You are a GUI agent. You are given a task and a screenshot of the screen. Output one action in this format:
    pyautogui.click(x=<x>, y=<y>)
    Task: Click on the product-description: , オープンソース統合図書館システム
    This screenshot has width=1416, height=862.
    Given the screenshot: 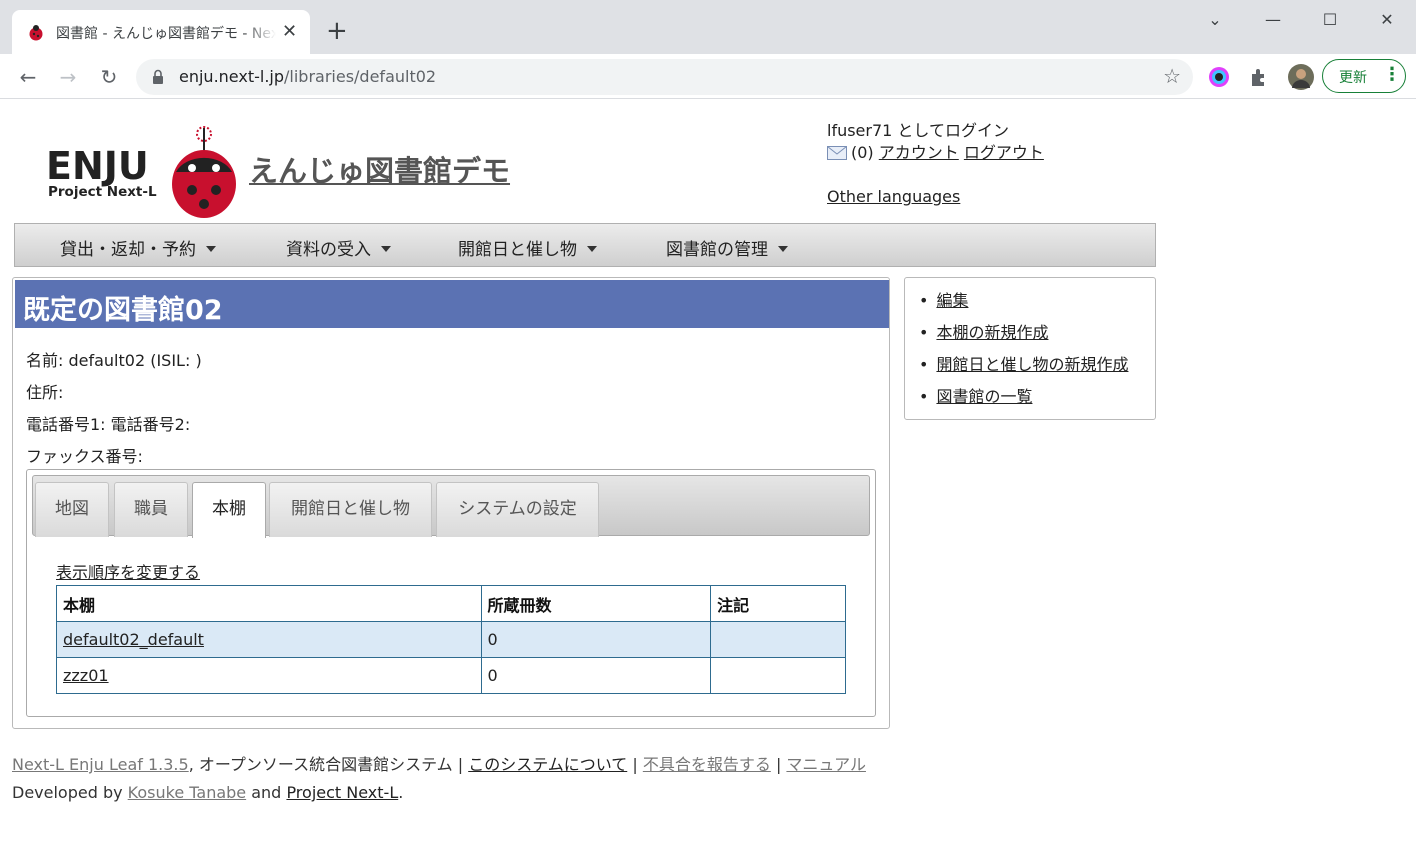 What is the action you would take?
    pyautogui.click(x=320, y=764)
    